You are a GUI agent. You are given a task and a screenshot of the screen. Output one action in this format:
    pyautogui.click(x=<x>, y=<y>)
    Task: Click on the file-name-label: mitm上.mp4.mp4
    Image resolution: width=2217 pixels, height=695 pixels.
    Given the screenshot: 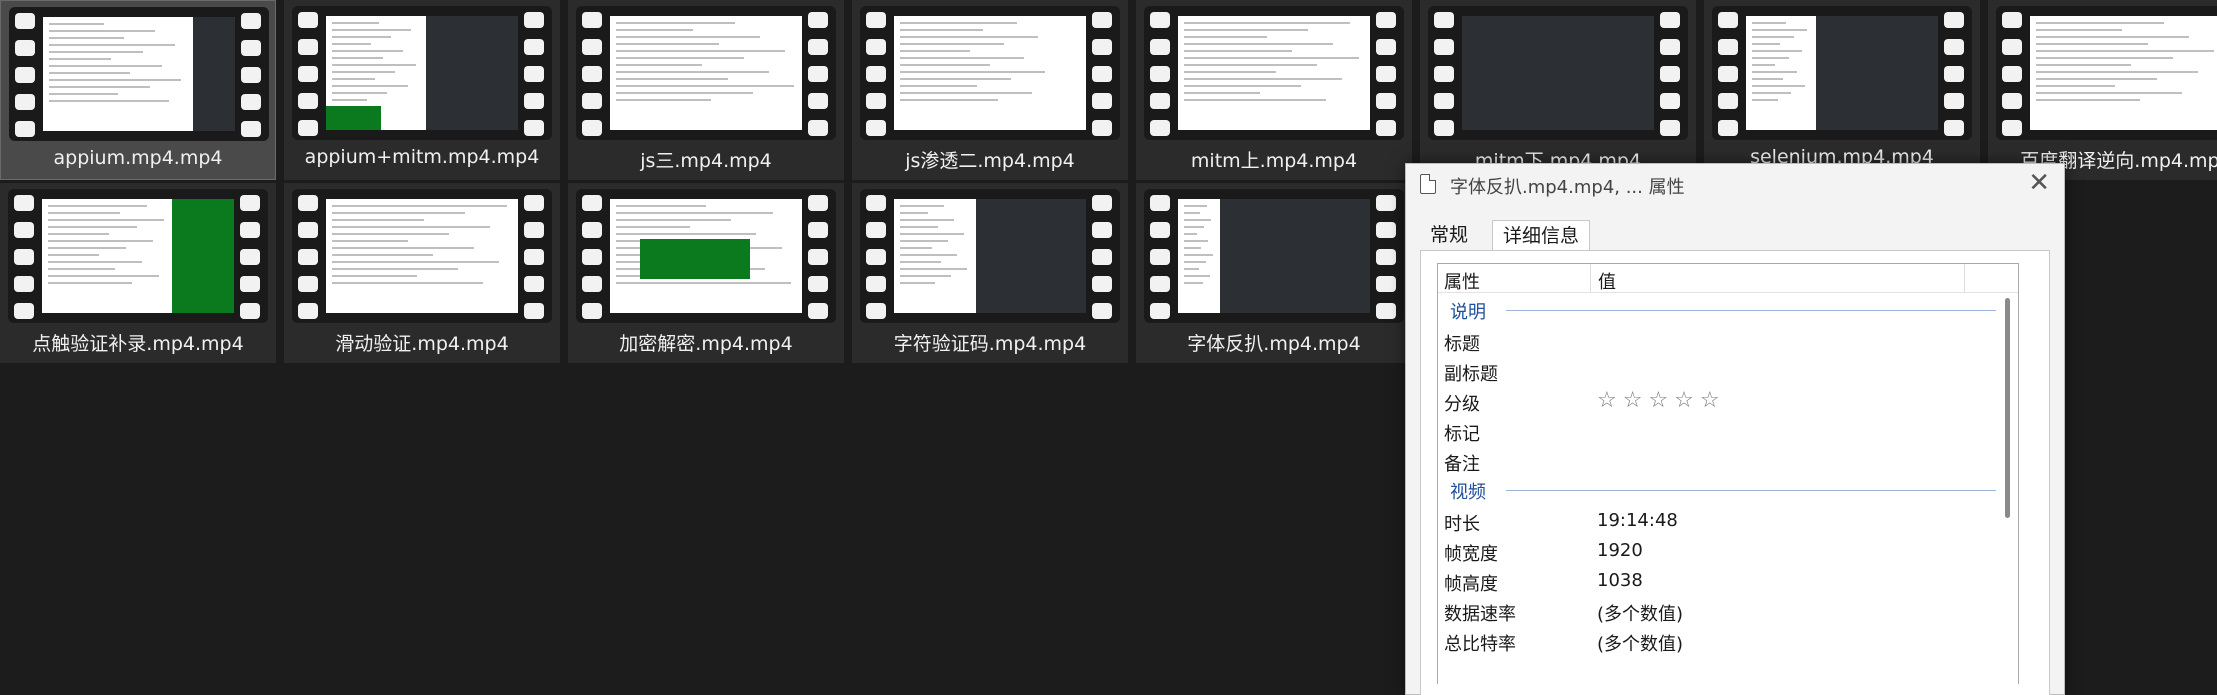 What is the action you would take?
    pyautogui.click(x=1274, y=161)
    